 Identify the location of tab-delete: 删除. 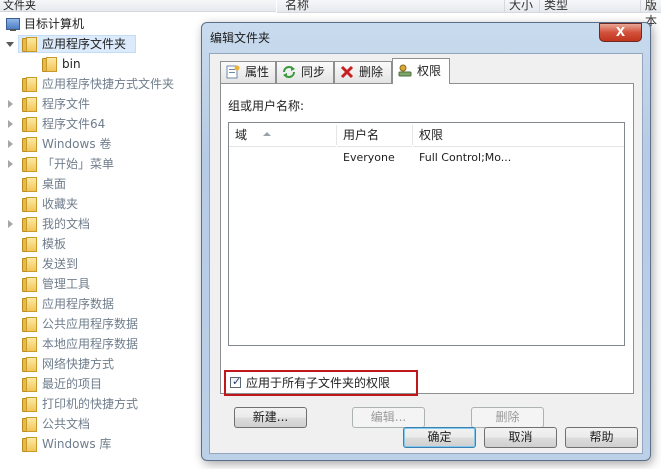
(363, 72).